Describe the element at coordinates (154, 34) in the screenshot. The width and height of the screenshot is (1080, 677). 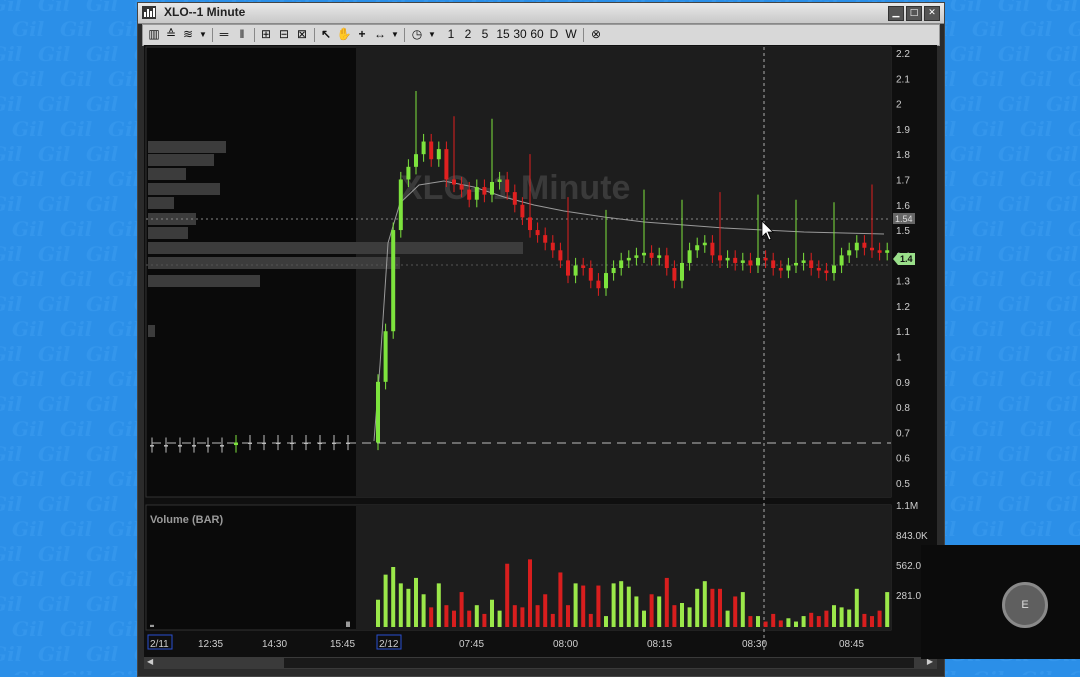
I see `bar-chart-icon: ▥` at that location.